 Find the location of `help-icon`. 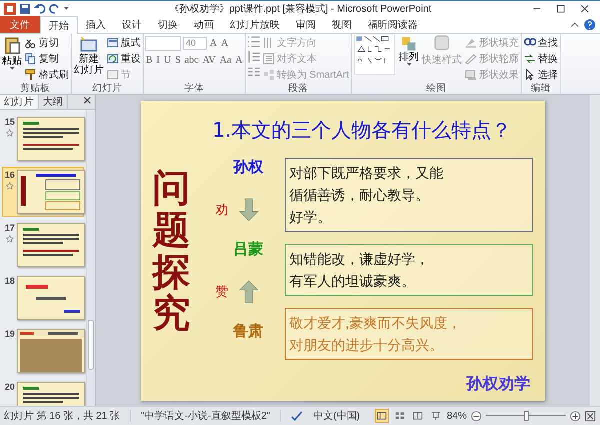

help-icon is located at coordinates (590, 24).